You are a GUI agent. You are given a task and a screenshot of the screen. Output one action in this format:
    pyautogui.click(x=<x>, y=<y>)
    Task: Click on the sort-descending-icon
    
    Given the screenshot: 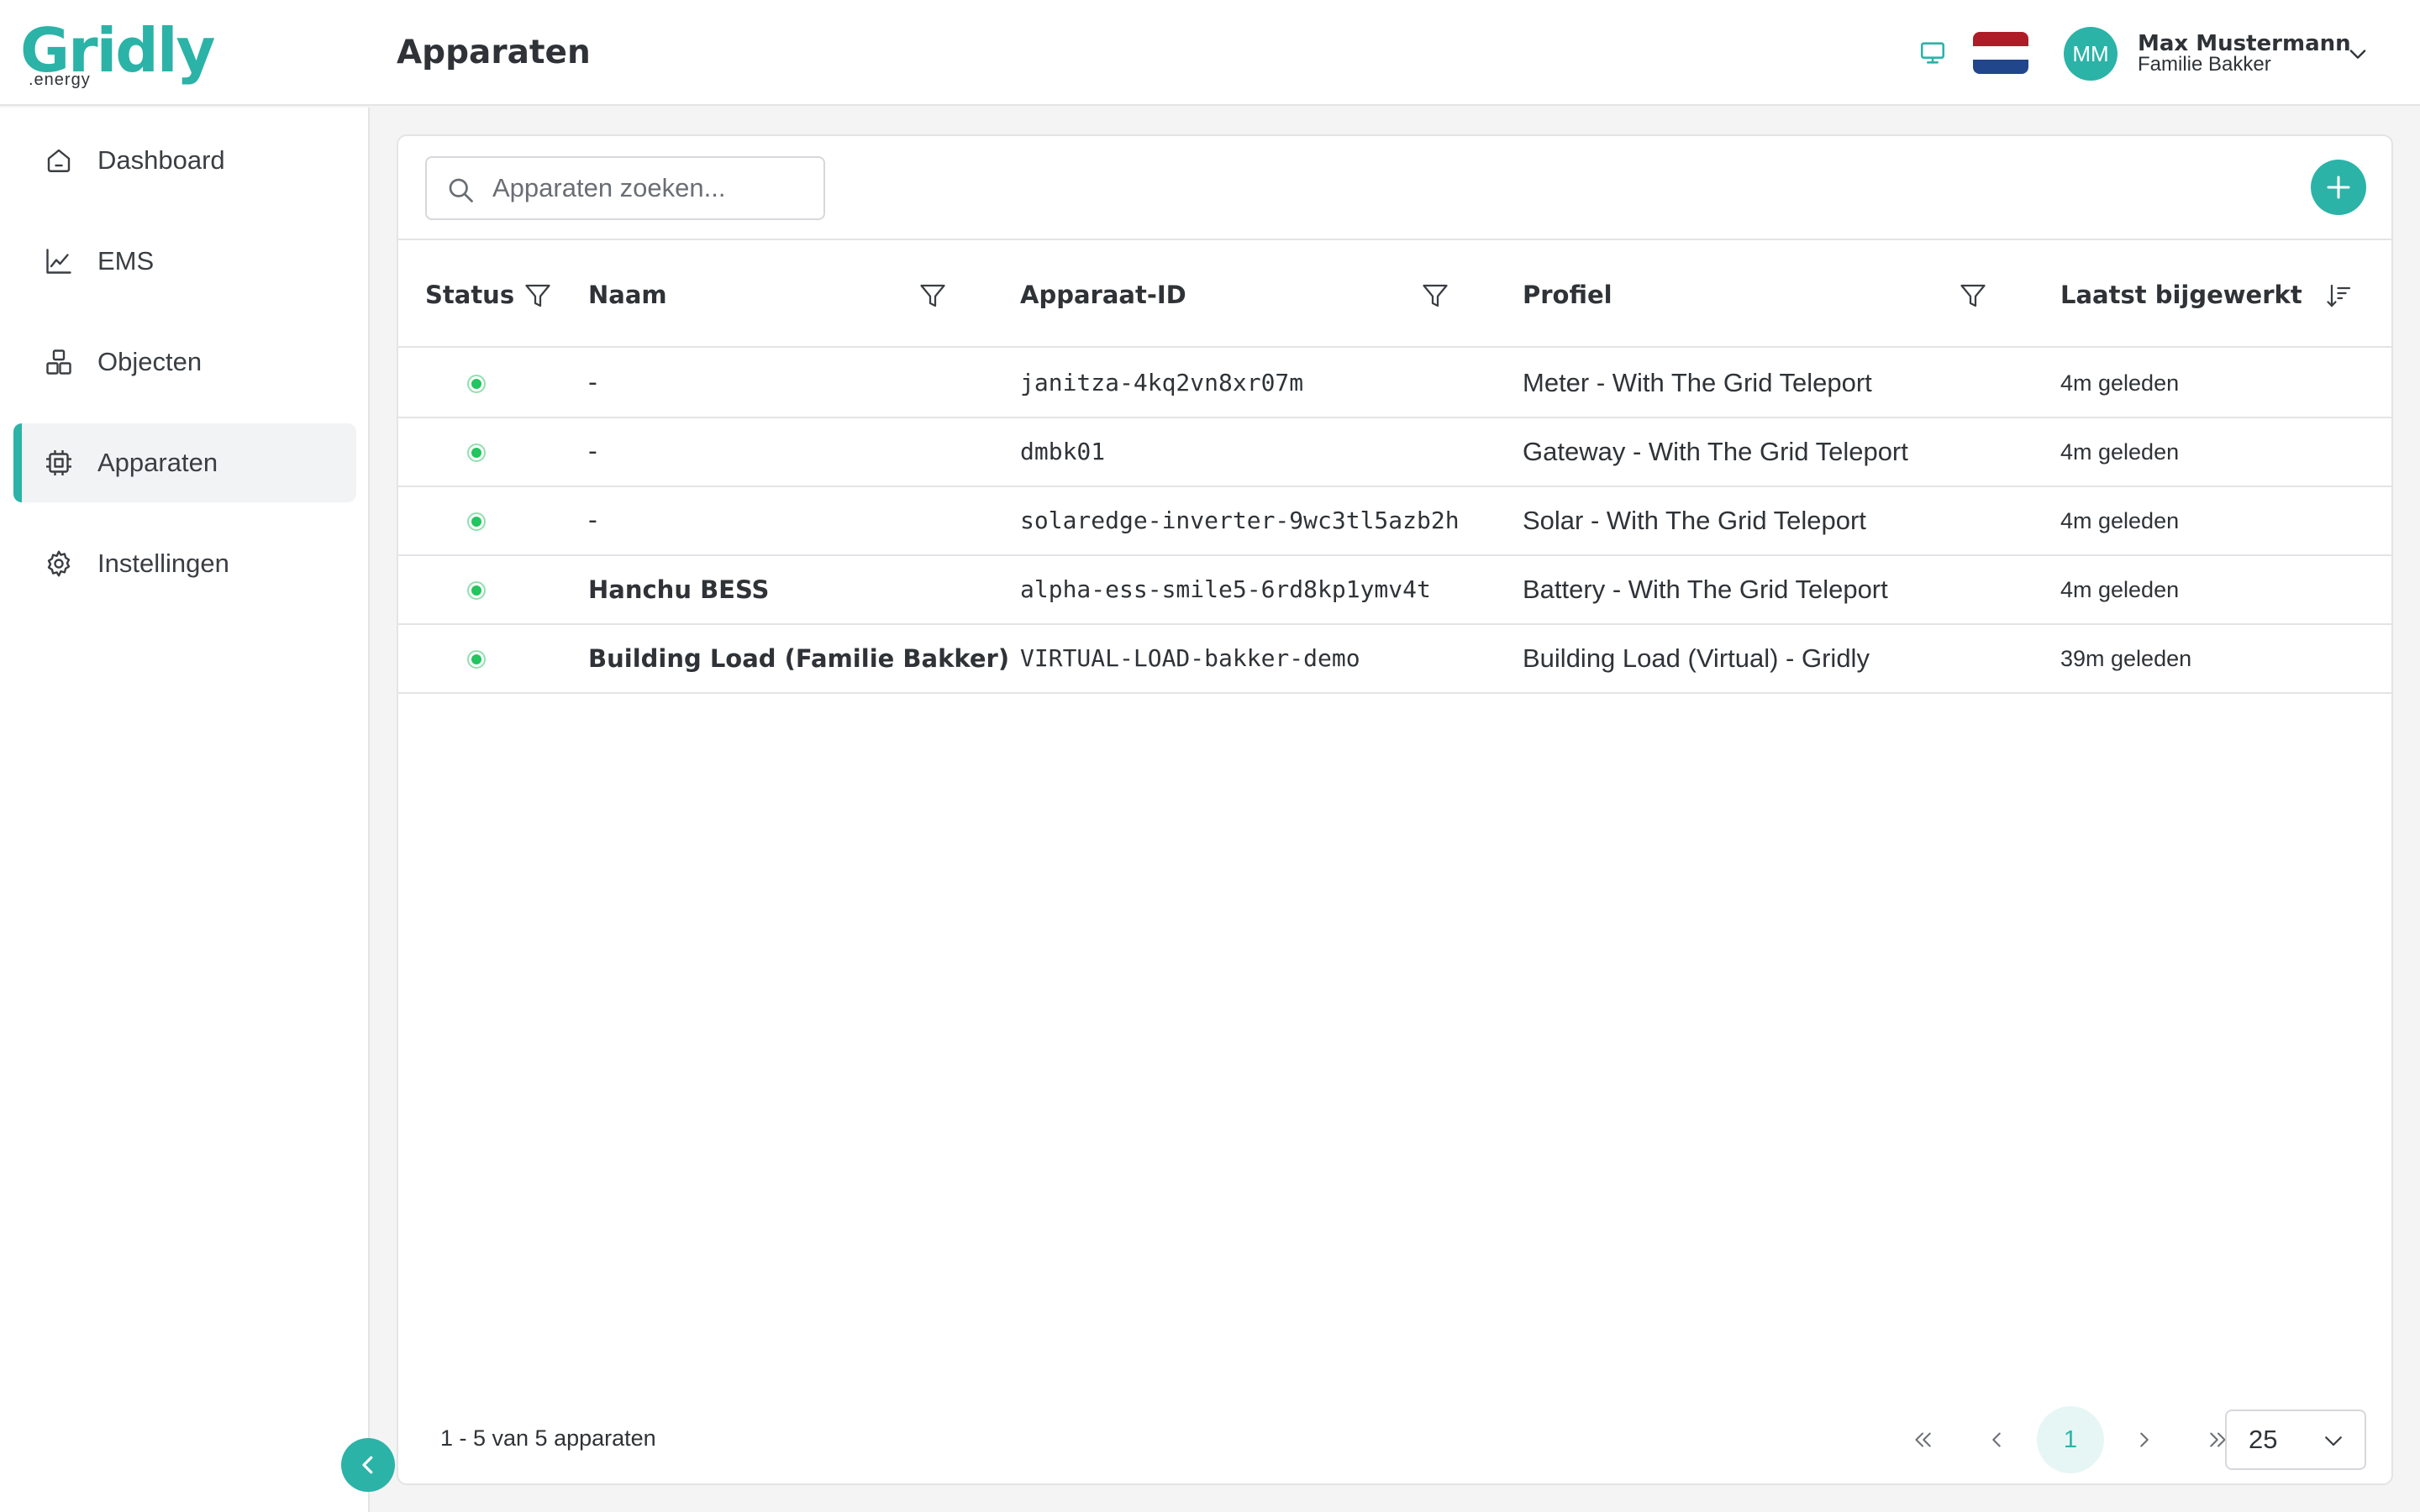 What is the action you would take?
    pyautogui.click(x=2339, y=296)
    